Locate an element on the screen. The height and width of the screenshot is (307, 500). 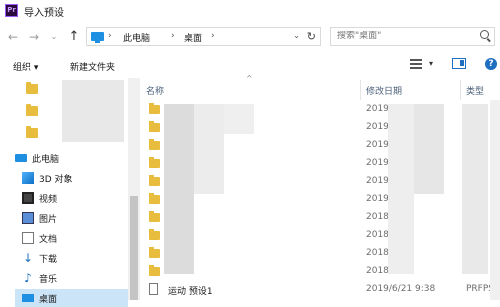
sidebar-item-3d-objects: 3D 对象 is located at coordinates (75, 178).